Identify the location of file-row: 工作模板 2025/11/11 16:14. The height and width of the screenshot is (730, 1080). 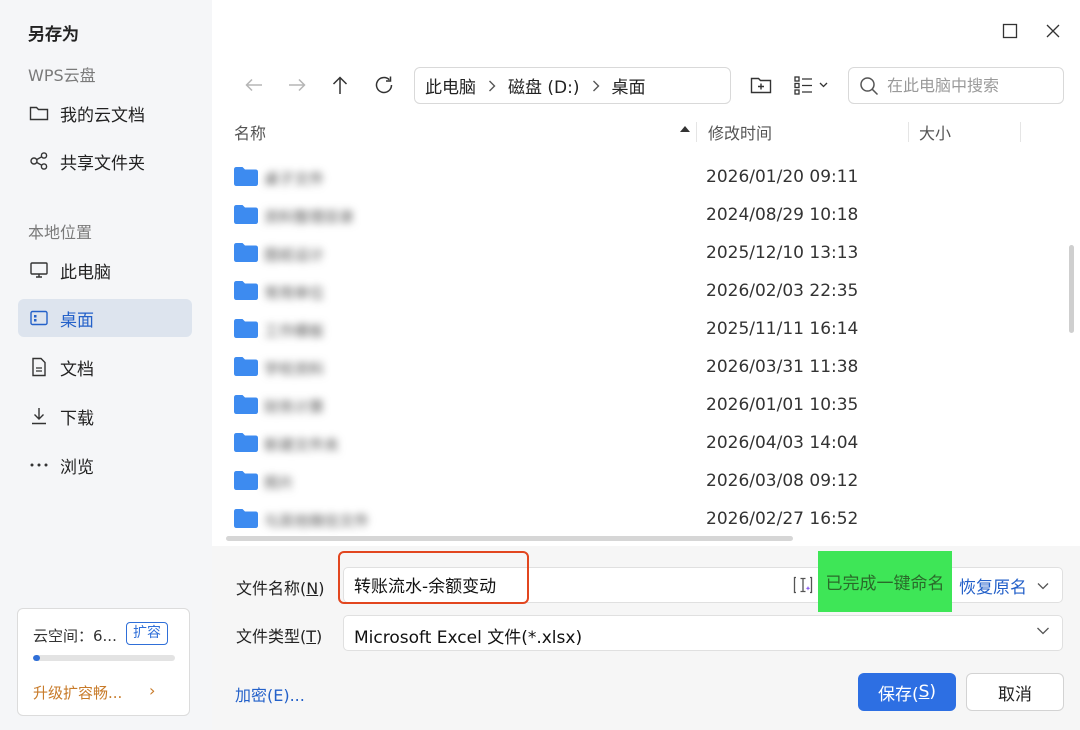
(646, 329).